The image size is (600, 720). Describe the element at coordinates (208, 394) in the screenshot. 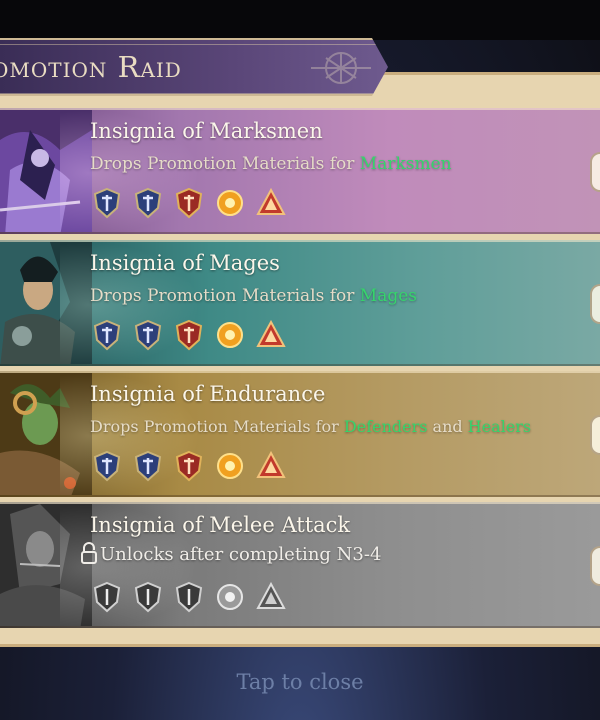

I see `card-title: Insignia of Endurance` at that location.